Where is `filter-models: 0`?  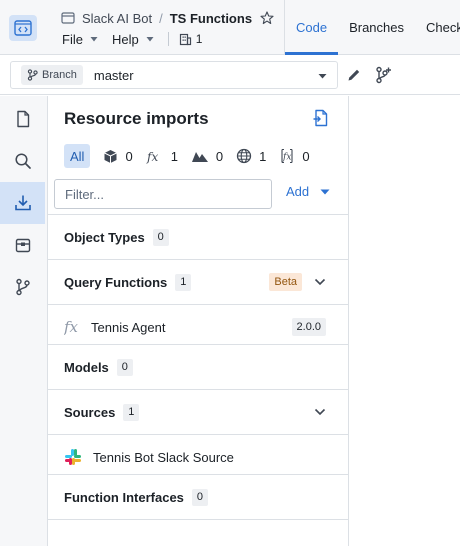 filter-models: 0 is located at coordinates (207, 156).